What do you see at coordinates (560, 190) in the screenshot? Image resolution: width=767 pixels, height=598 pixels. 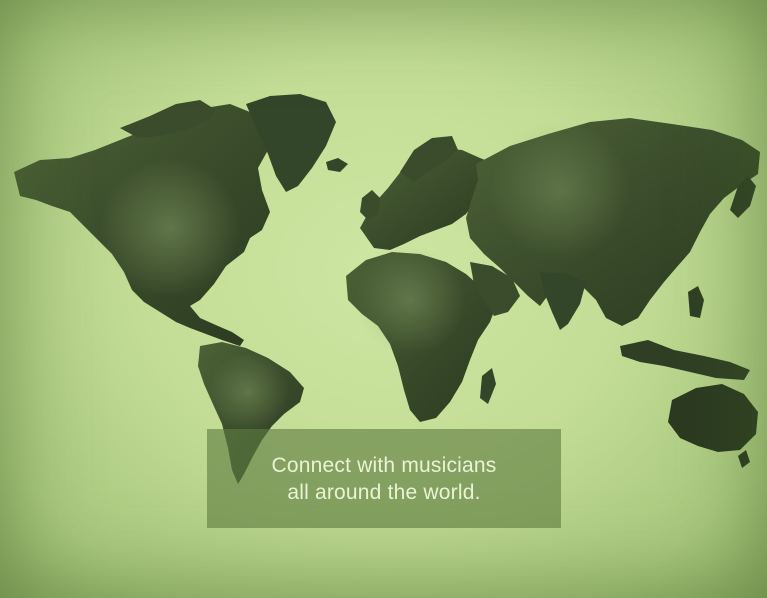 I see `dj-photo` at bounding box center [560, 190].